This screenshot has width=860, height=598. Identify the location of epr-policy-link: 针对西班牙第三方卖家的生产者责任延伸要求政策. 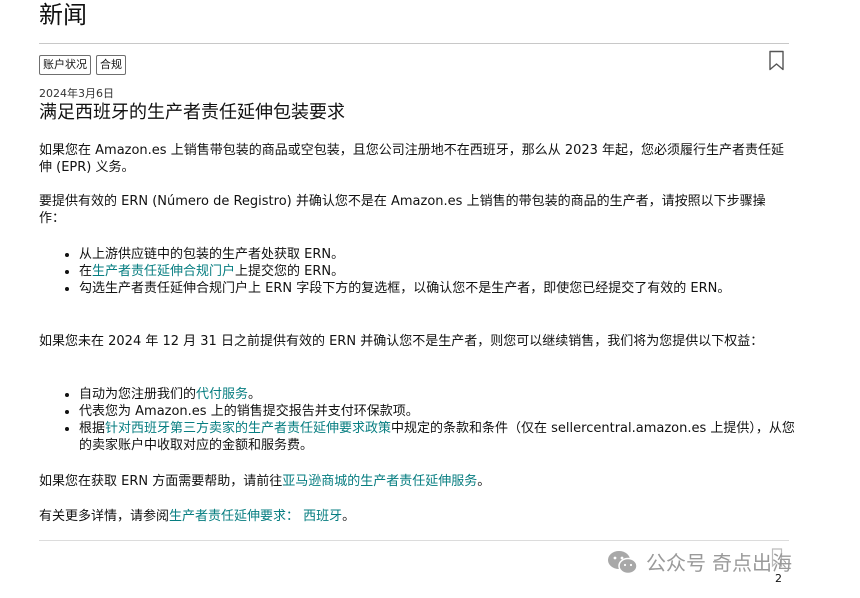
(248, 428).